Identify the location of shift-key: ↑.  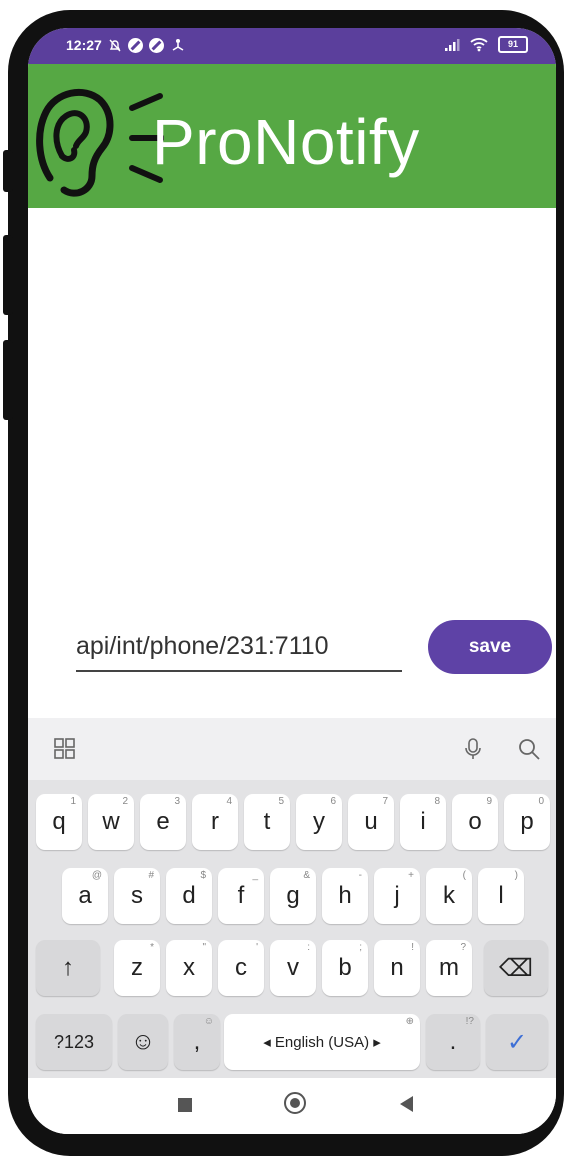
(68, 968).